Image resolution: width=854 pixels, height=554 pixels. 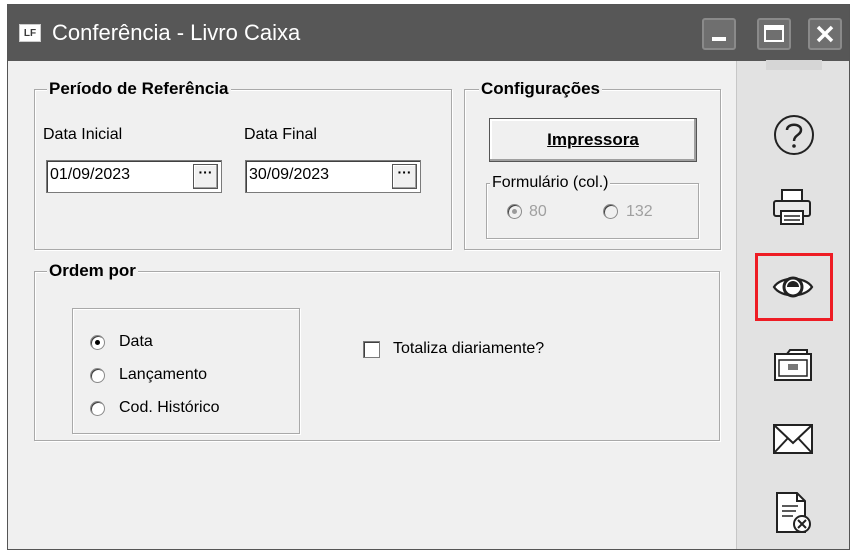 What do you see at coordinates (550, 183) in the screenshot?
I see `formulario-legend: Formulário (col.)` at bounding box center [550, 183].